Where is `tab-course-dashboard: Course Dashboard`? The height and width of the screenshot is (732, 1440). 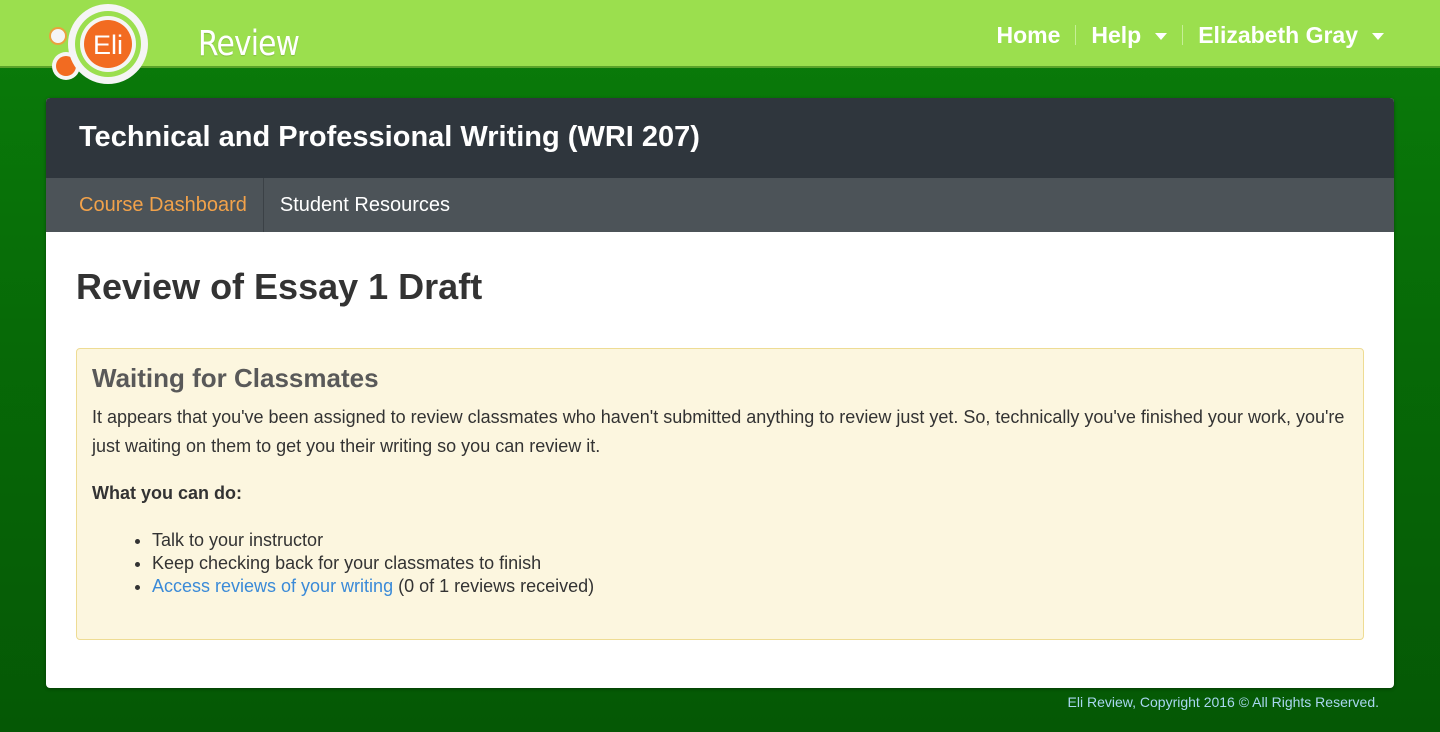 tab-course-dashboard: Course Dashboard is located at coordinates (155, 205).